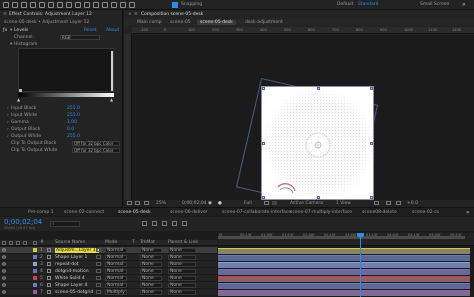 This screenshot has height=297, width=474. I want to click on timeline-tab: scene-06-deliver, so click(189, 212).